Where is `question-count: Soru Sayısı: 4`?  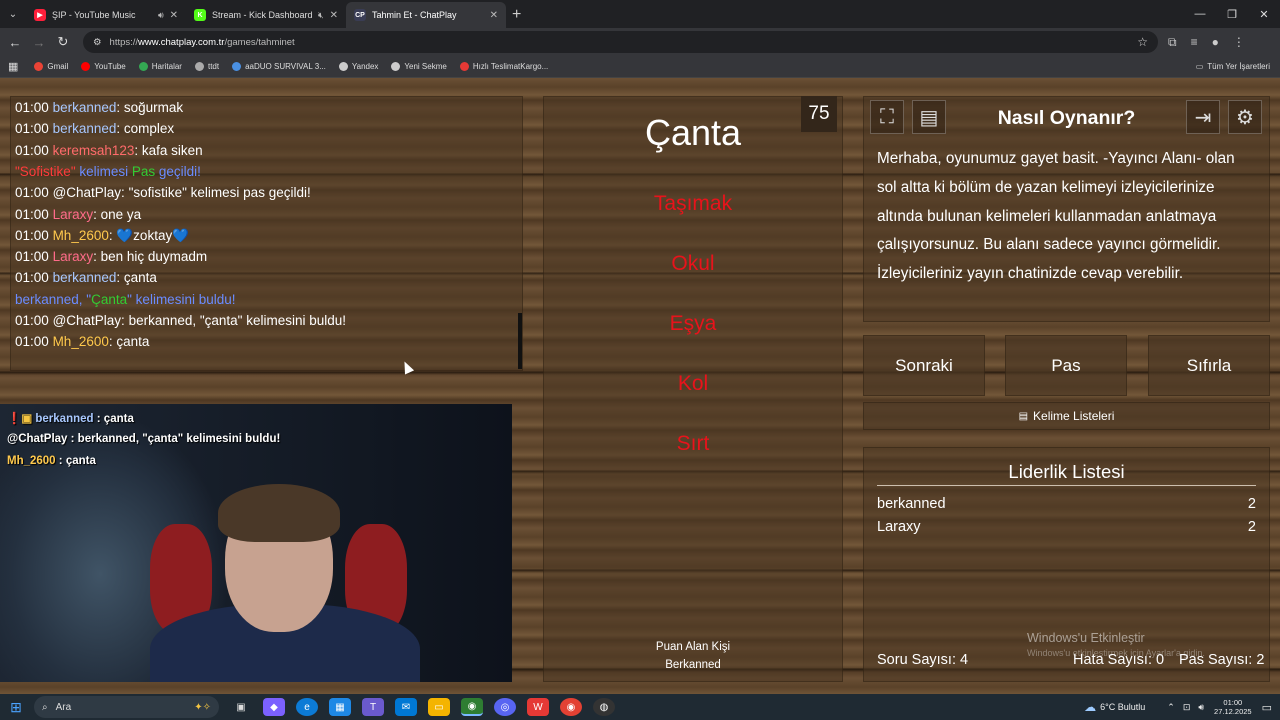 question-count: Soru Sayısı: 4 is located at coordinates (923, 660).